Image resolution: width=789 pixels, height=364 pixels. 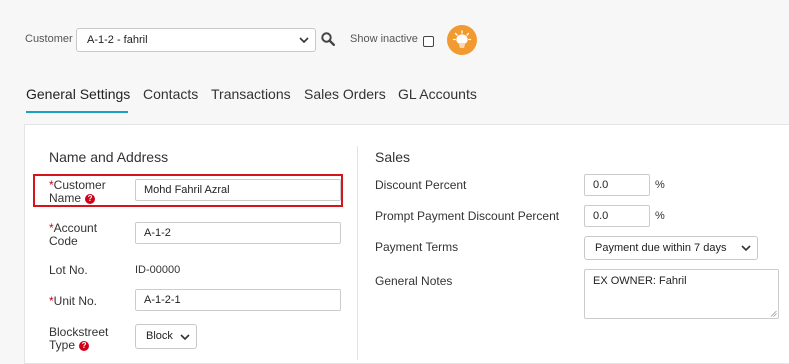 What do you see at coordinates (428, 41) in the screenshot?
I see `show-inactive-checkbox` at bounding box center [428, 41].